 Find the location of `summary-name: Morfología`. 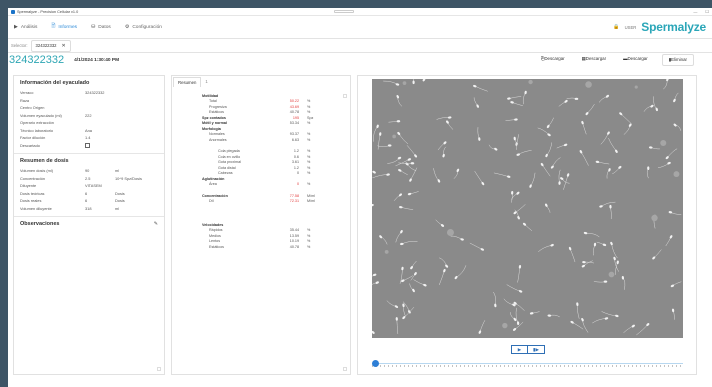

summary-name: Morfología is located at coordinates (211, 128).